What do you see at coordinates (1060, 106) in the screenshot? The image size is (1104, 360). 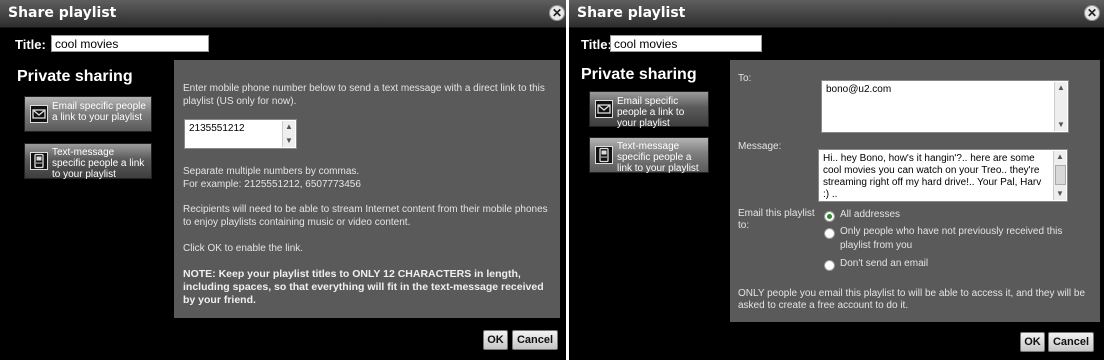 I see `to-scrollbar: ▲ ▼` at bounding box center [1060, 106].